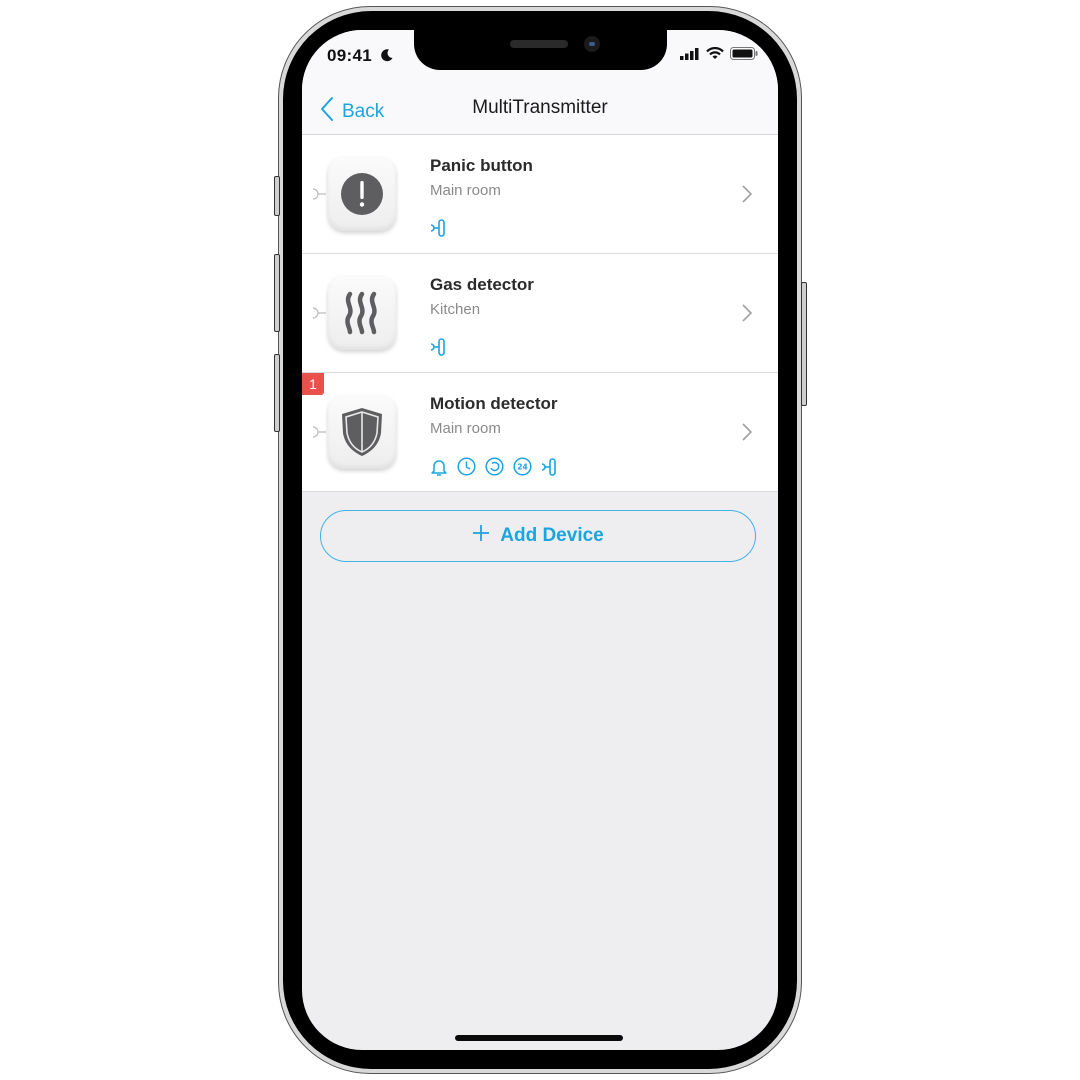 This screenshot has width=1080, height=1080. Describe the element at coordinates (592, 44) in the screenshot. I see `front-camera` at that location.